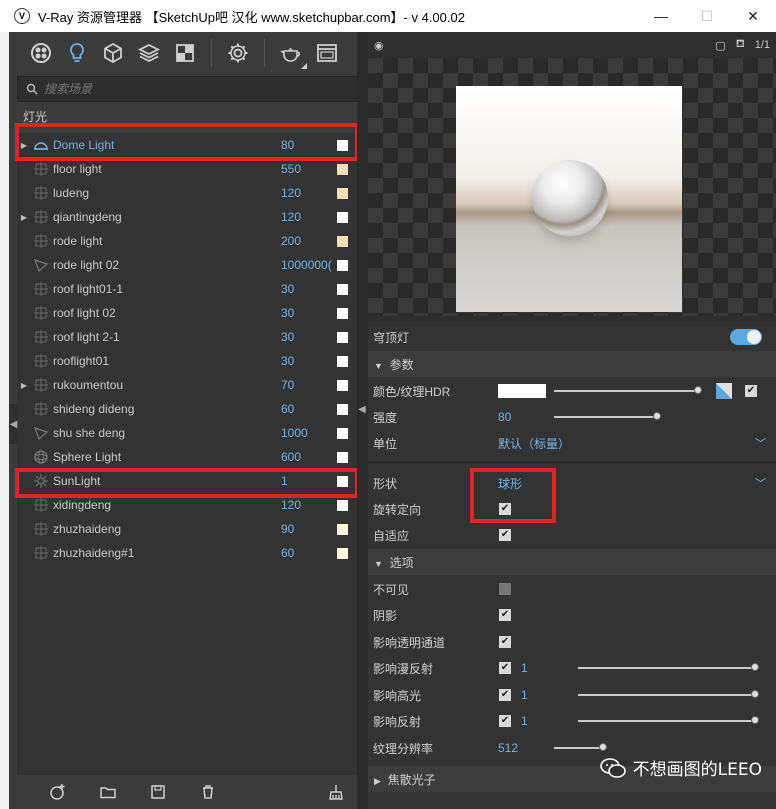  Describe the element at coordinates (762, 45) in the screenshot. I see `preview-ratio: 1/1` at that location.